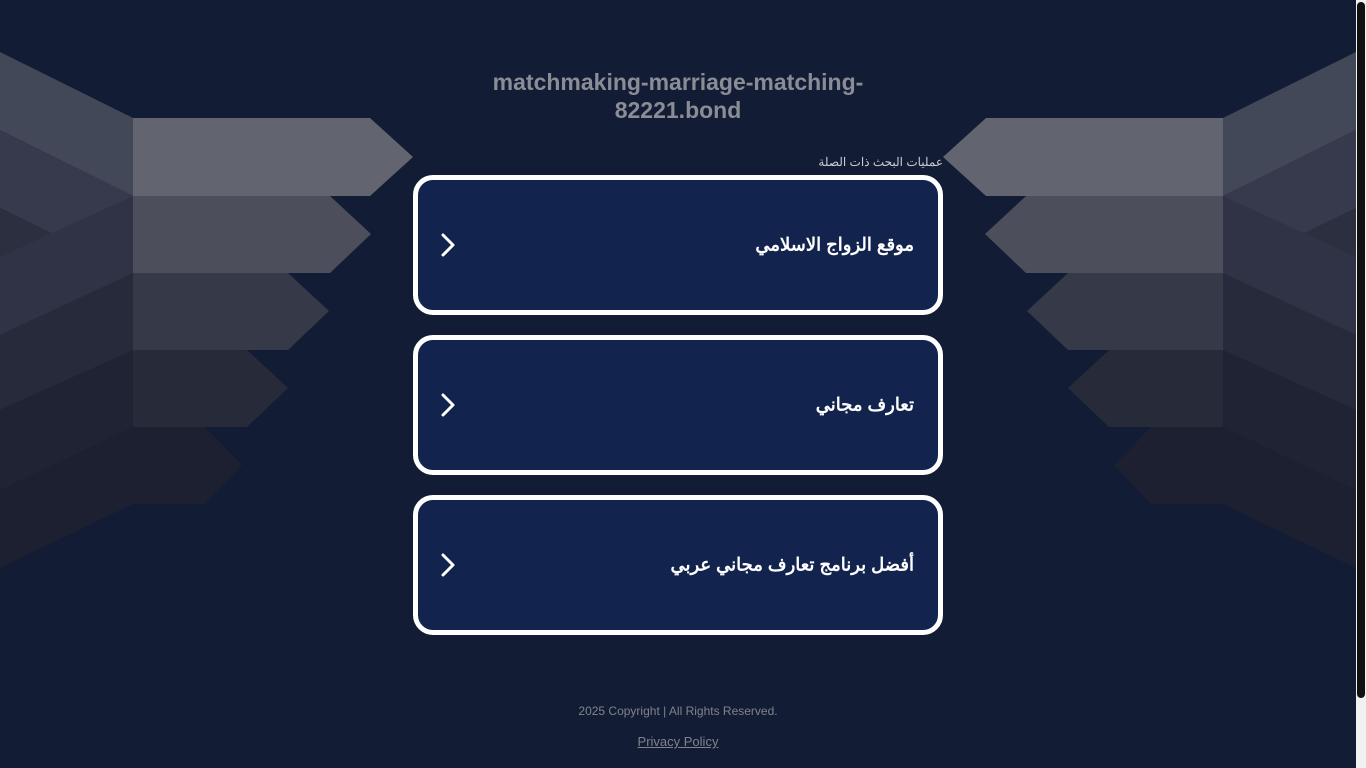  What do you see at coordinates (678, 405) in the screenshot?
I see `related-search-link-2: تعارف مجاني` at bounding box center [678, 405].